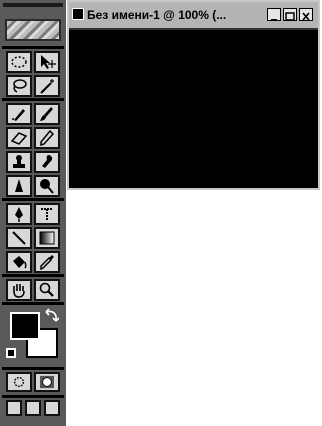 Image resolution: width=322 pixels, height=426 pixels. What do you see at coordinates (14, 408) in the screenshot?
I see `standard-screen-mode-button` at bounding box center [14, 408].